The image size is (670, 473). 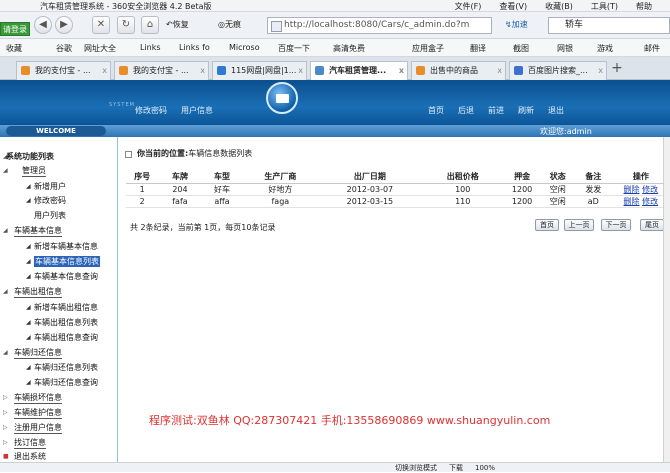 I want to click on first-page-button: 首页, so click(x=547, y=225).